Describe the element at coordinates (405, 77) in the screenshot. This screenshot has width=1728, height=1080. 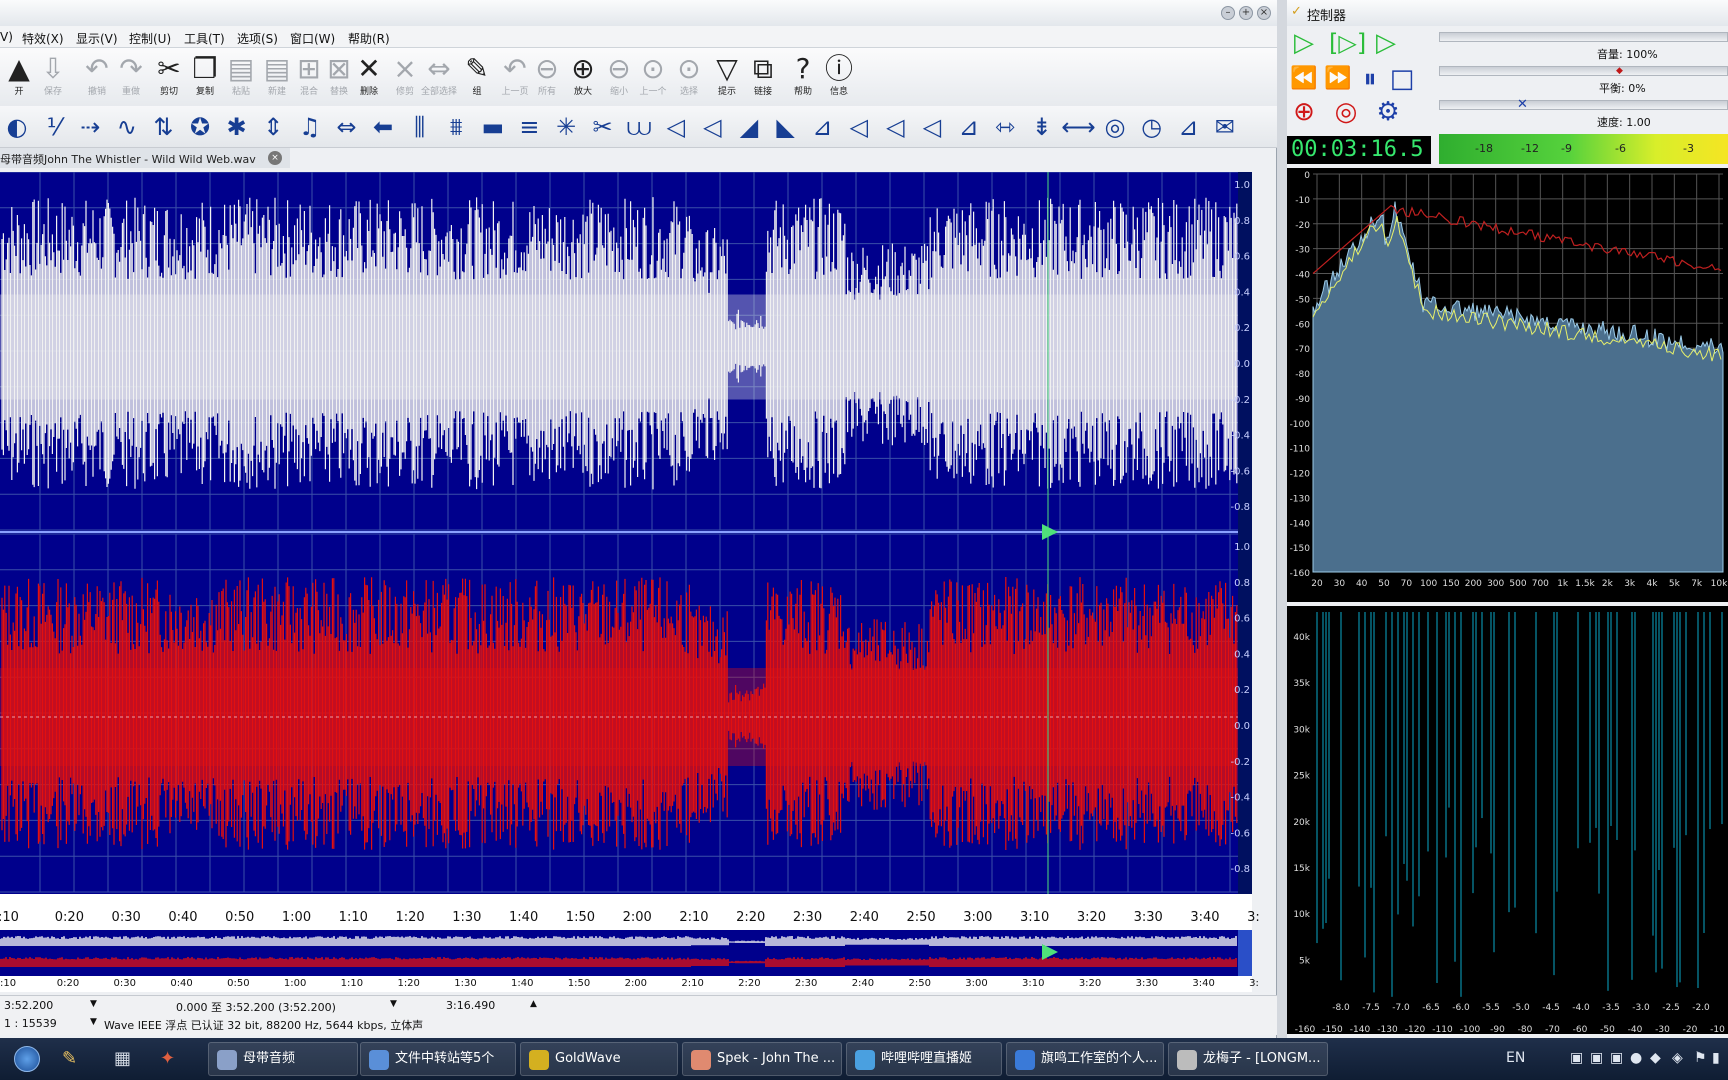
I see `trim-button: ⨯ 修剪` at that location.